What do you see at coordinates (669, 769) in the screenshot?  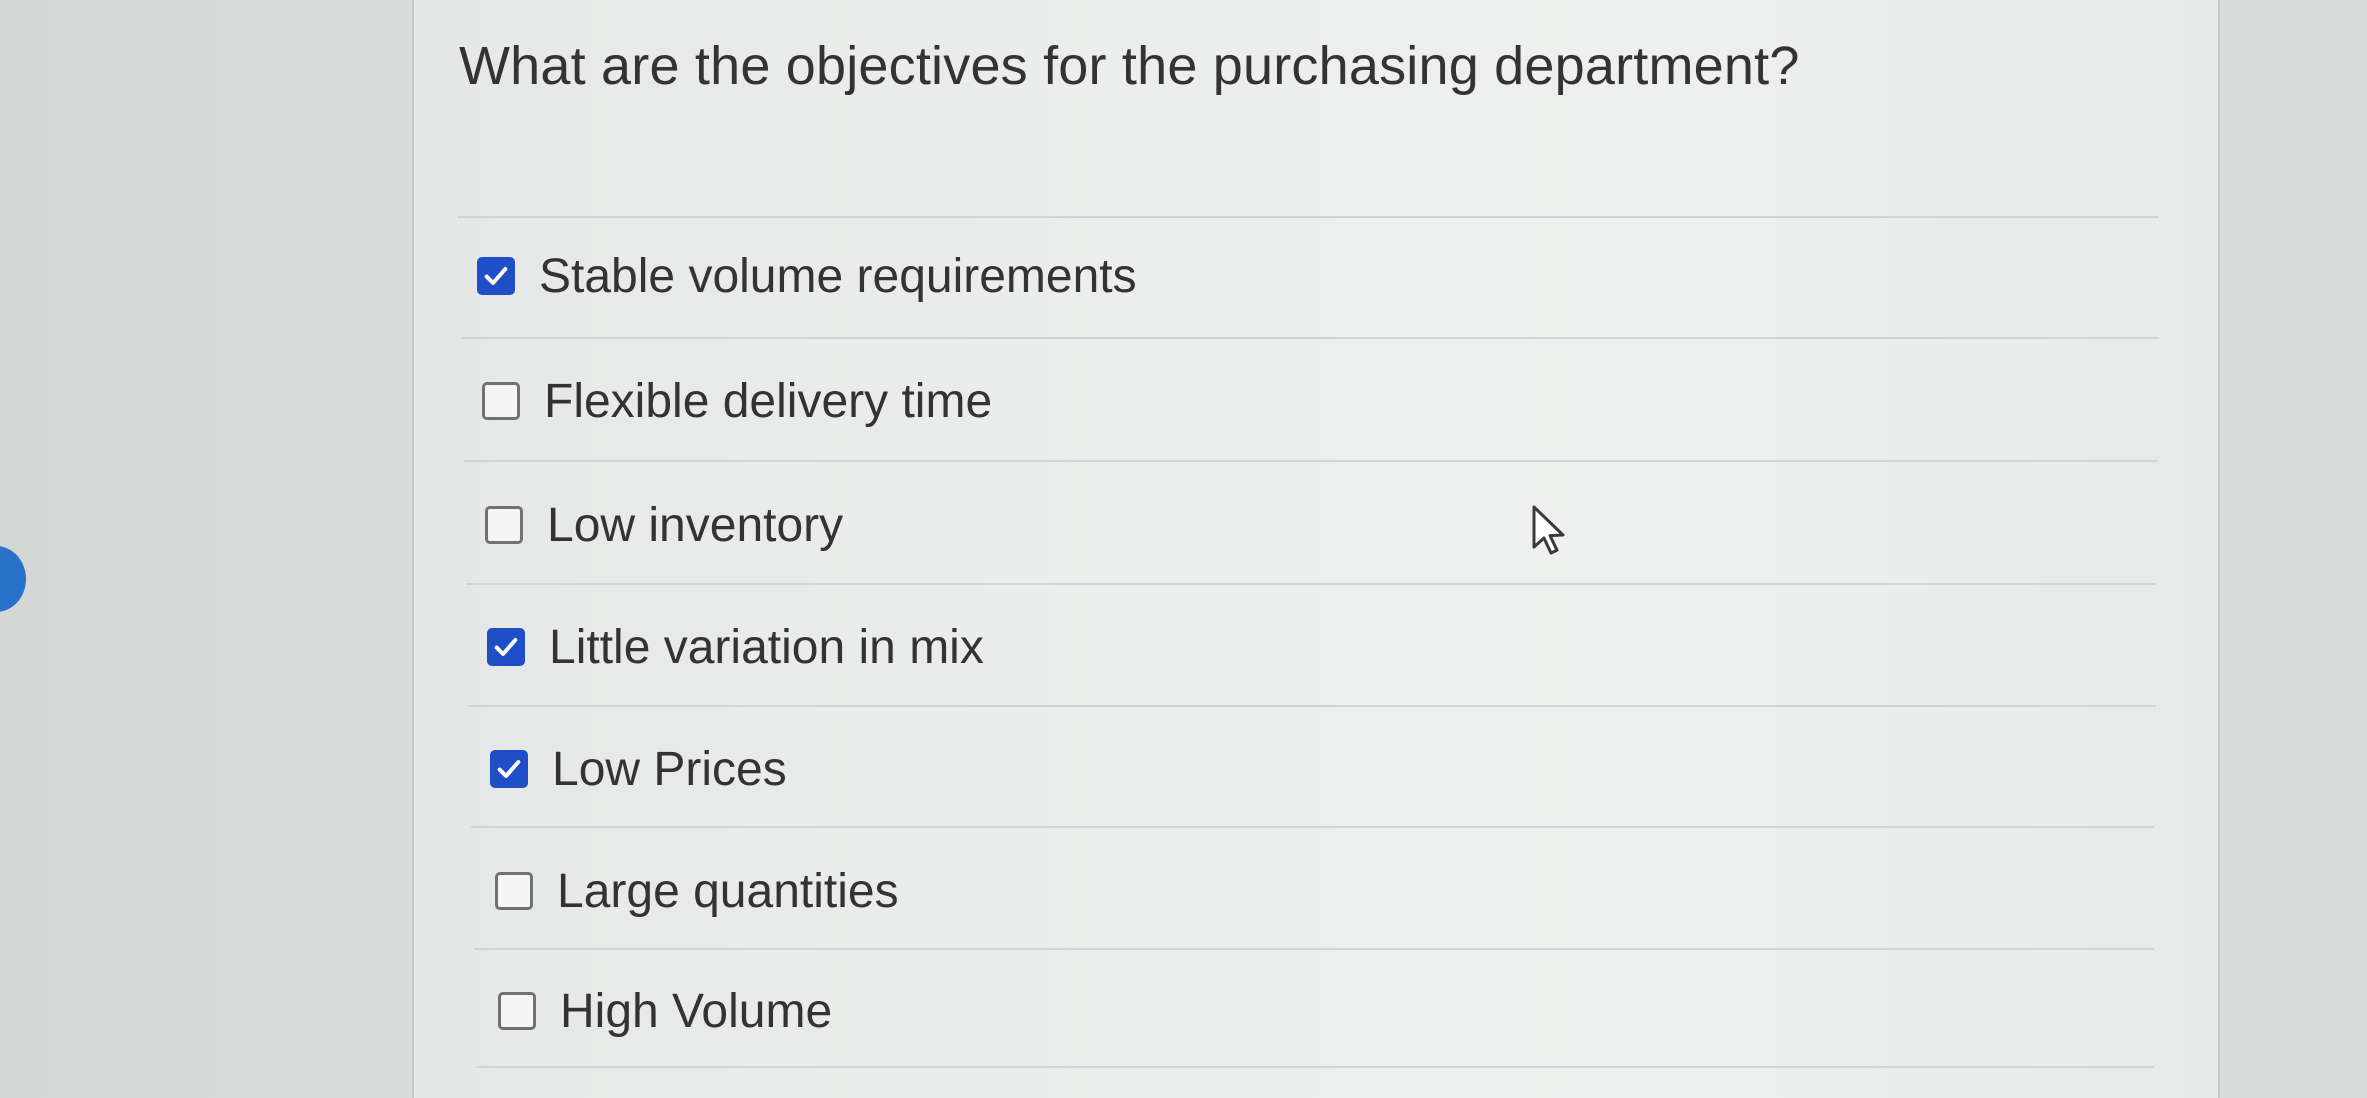 I see `option-label: Low Prices` at bounding box center [669, 769].